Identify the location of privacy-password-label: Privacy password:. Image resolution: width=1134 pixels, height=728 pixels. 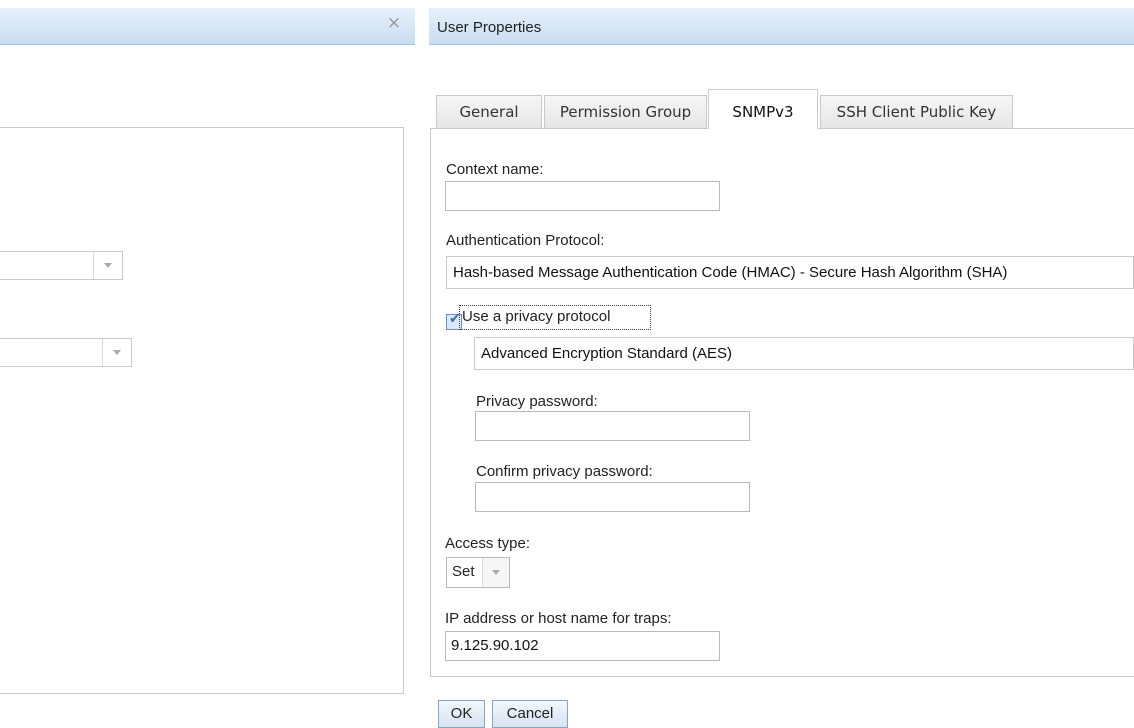
(537, 401).